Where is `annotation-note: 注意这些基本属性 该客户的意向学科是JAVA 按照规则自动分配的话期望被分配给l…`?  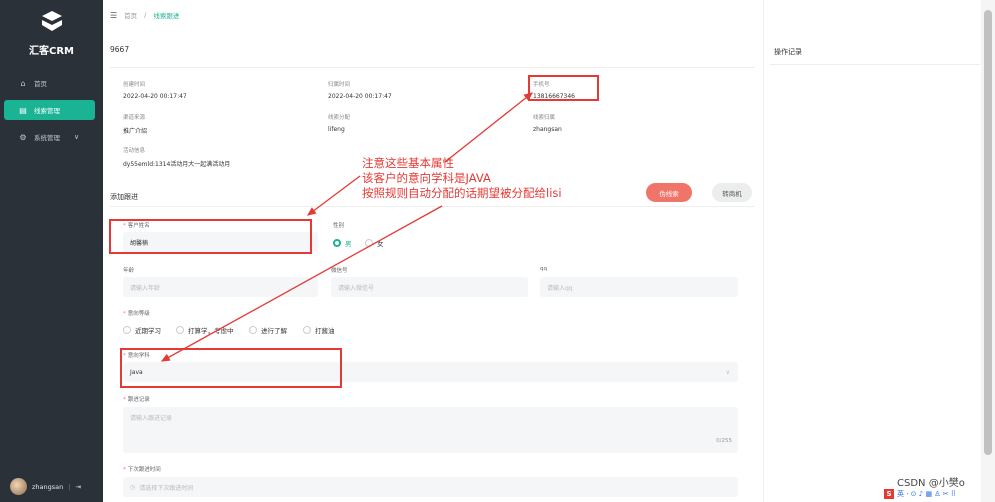 annotation-note: 注意这些基本属性 该客户的意向学科是JAVA 按照规则自动分配的话期望被分配给l… is located at coordinates (462, 178).